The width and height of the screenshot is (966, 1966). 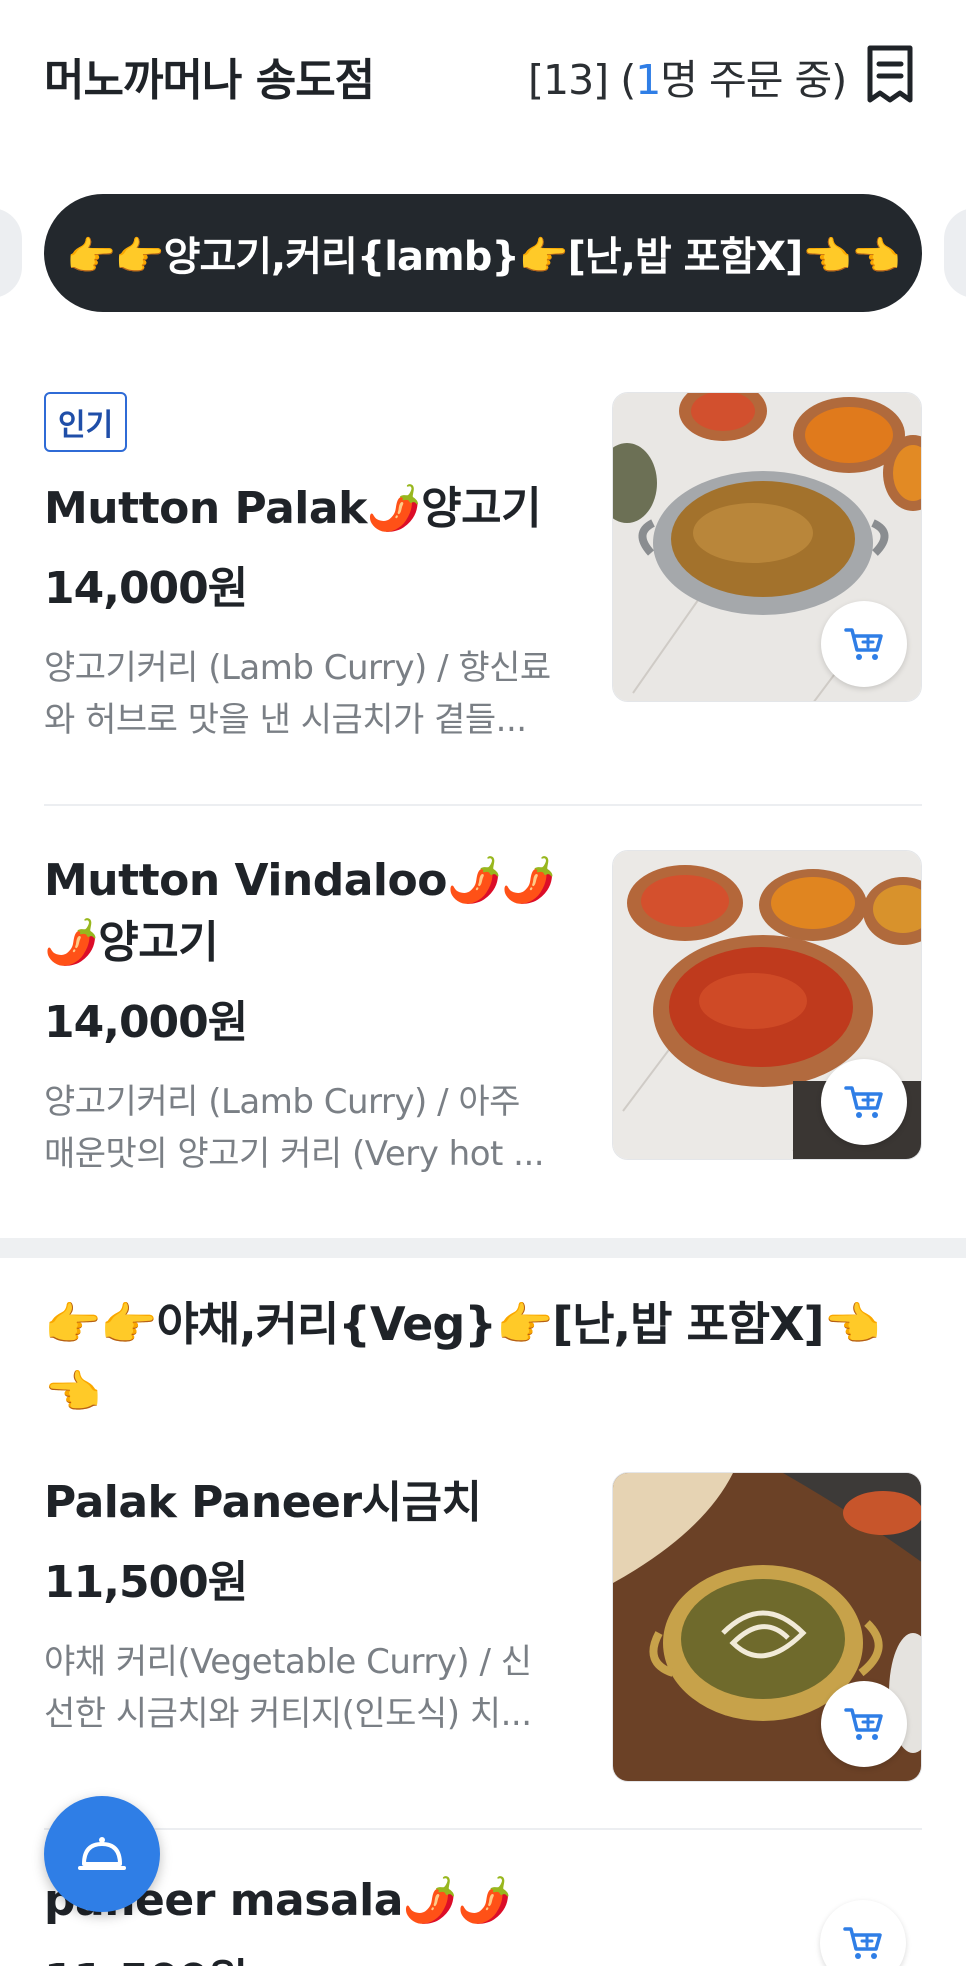 I want to click on category-tab-lamb: 👉👉양고기,커리{lamb}👉[난,밥 포함X]👈👈, so click(x=483, y=253).